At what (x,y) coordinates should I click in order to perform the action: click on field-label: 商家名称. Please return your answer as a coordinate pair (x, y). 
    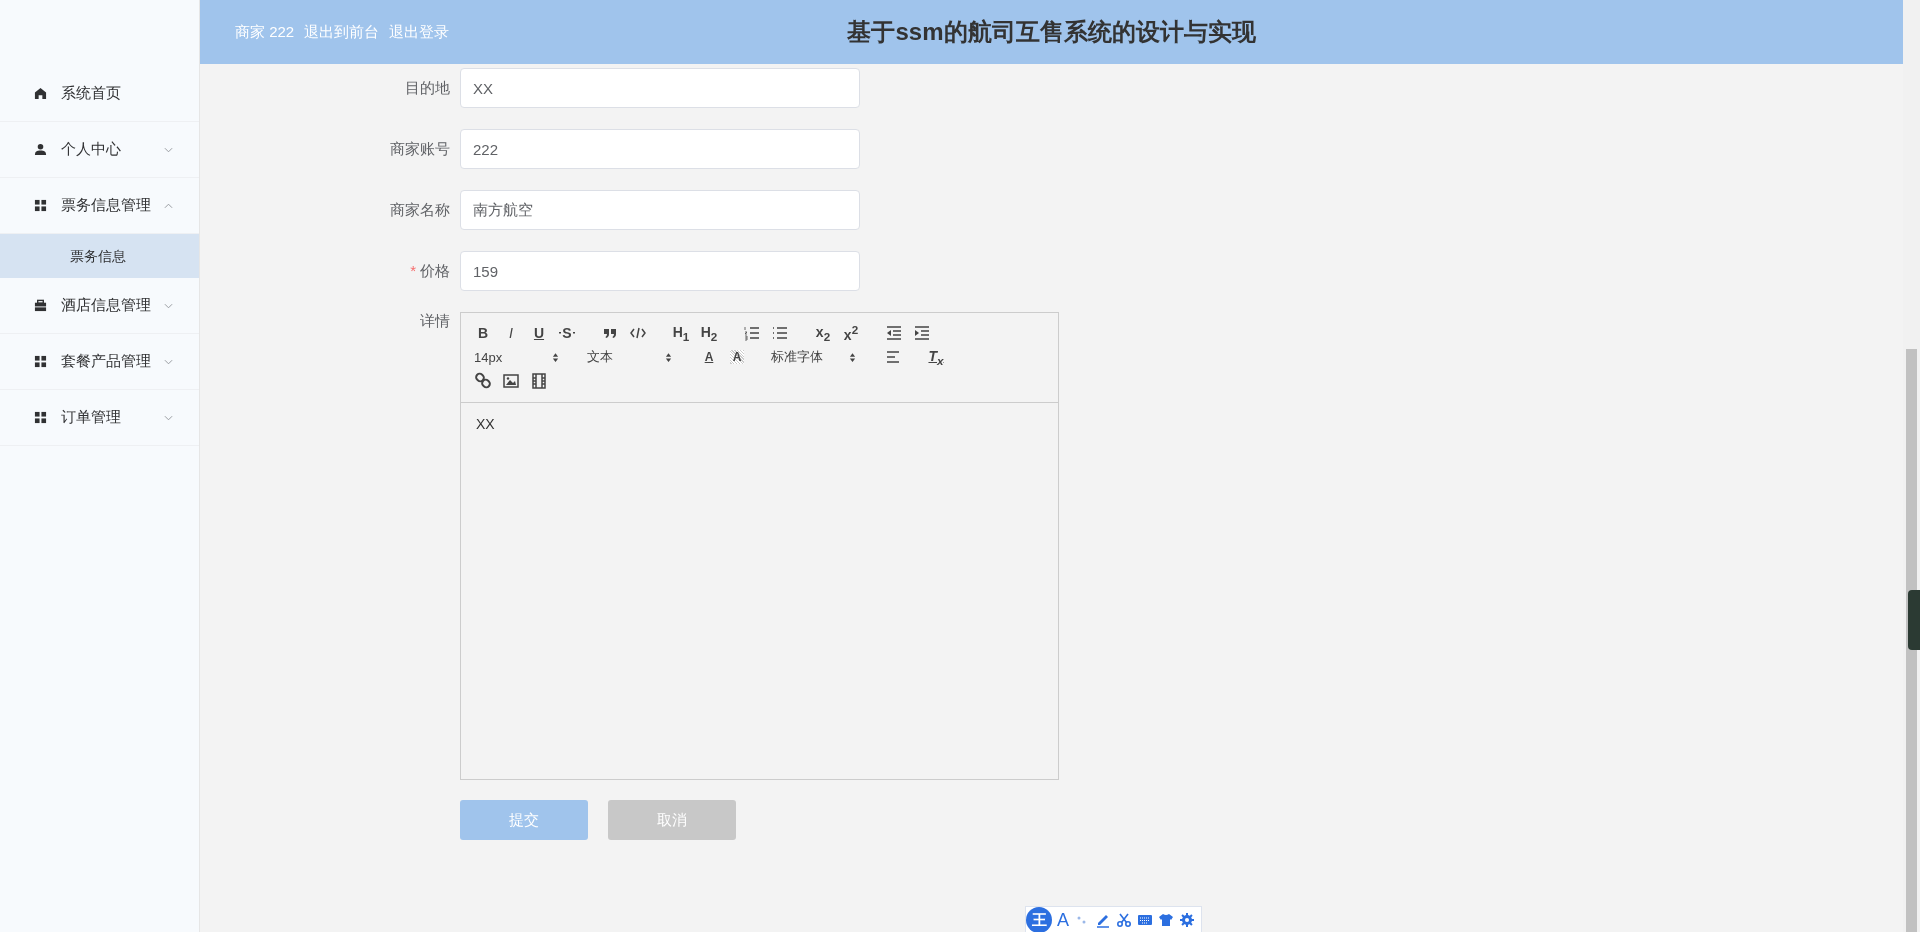
    Looking at the image, I should click on (420, 209).